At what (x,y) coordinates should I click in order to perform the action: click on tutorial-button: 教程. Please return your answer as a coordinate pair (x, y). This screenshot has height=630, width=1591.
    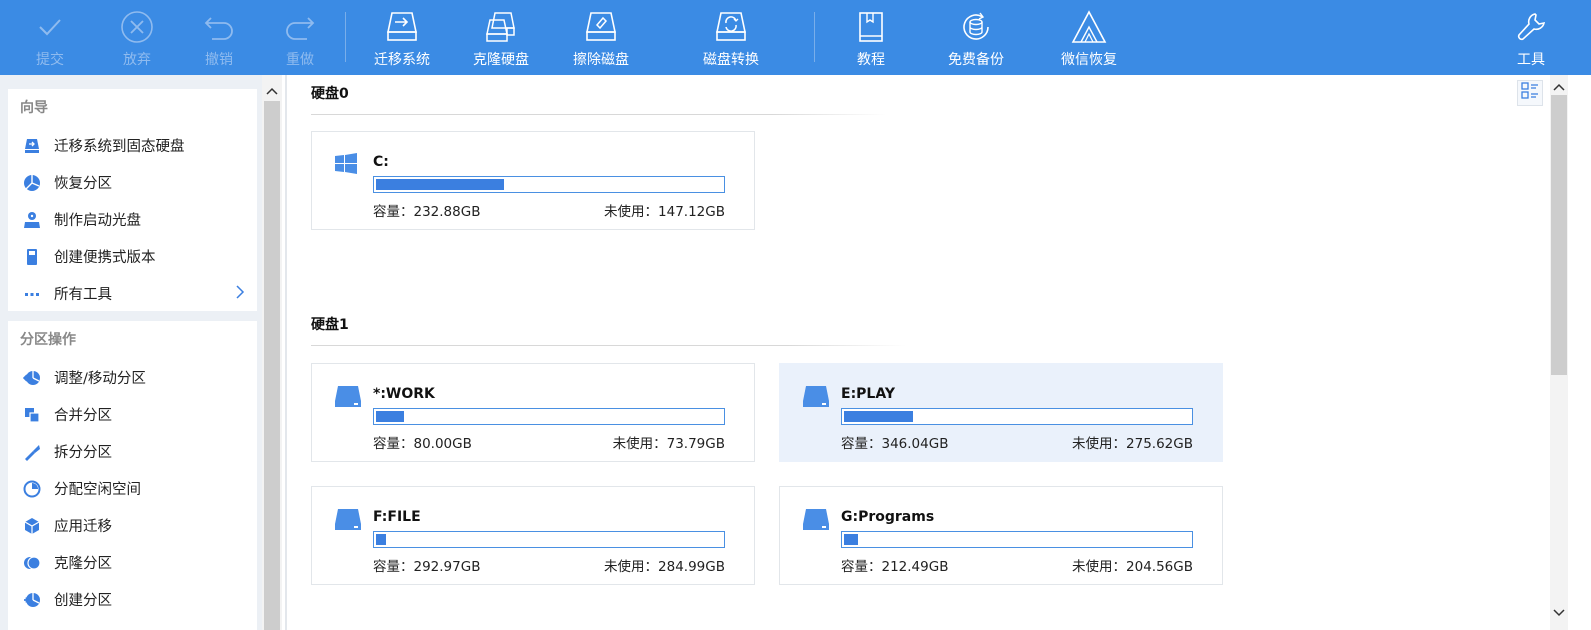
    Looking at the image, I should click on (871, 37).